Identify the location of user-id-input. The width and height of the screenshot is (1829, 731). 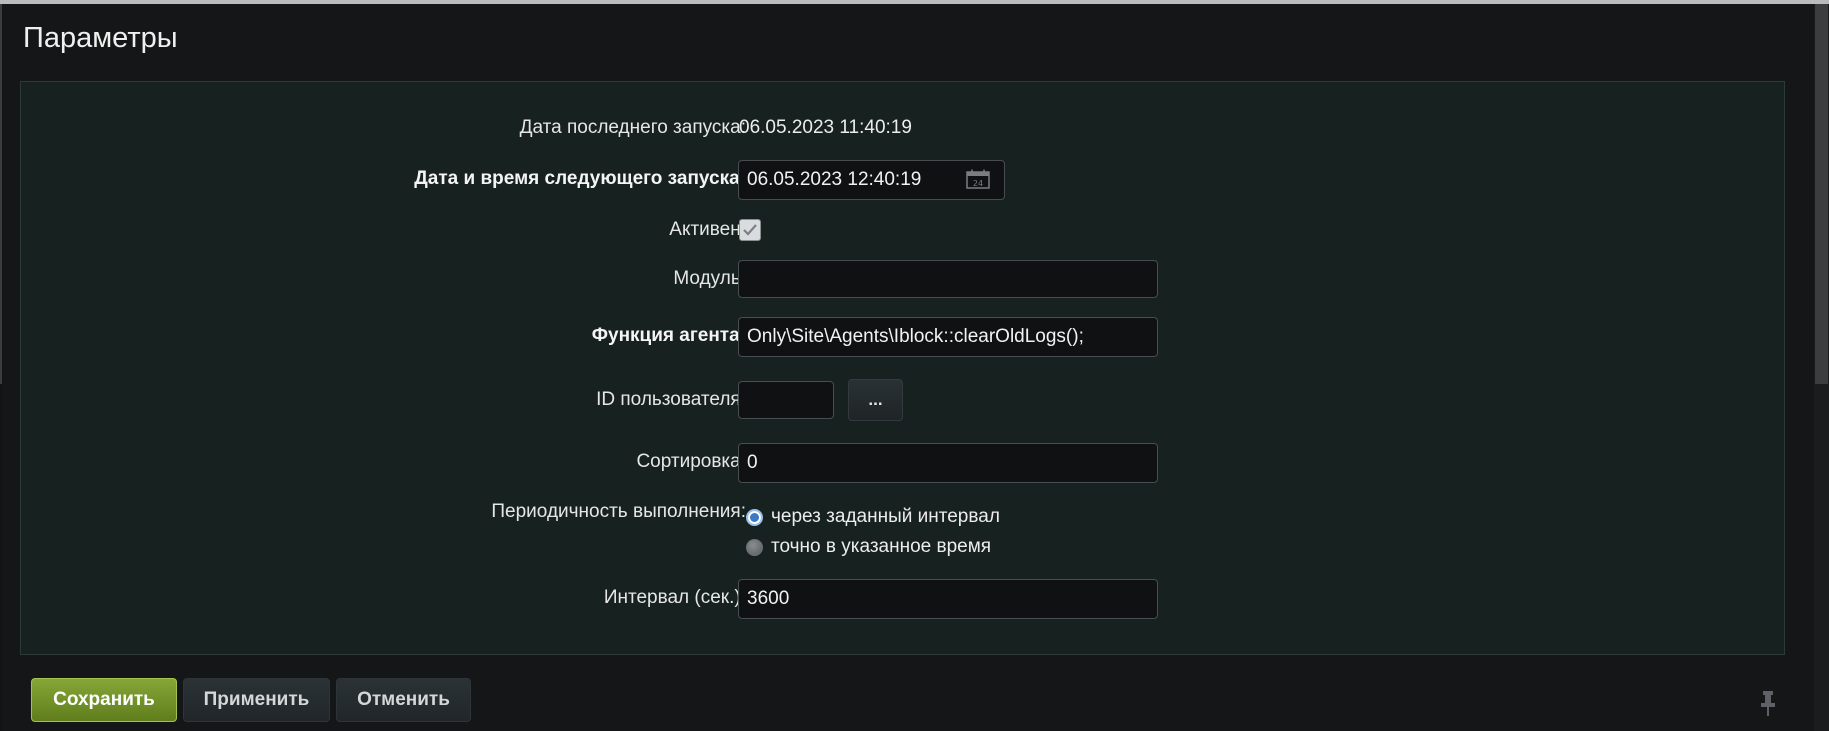
(786, 400).